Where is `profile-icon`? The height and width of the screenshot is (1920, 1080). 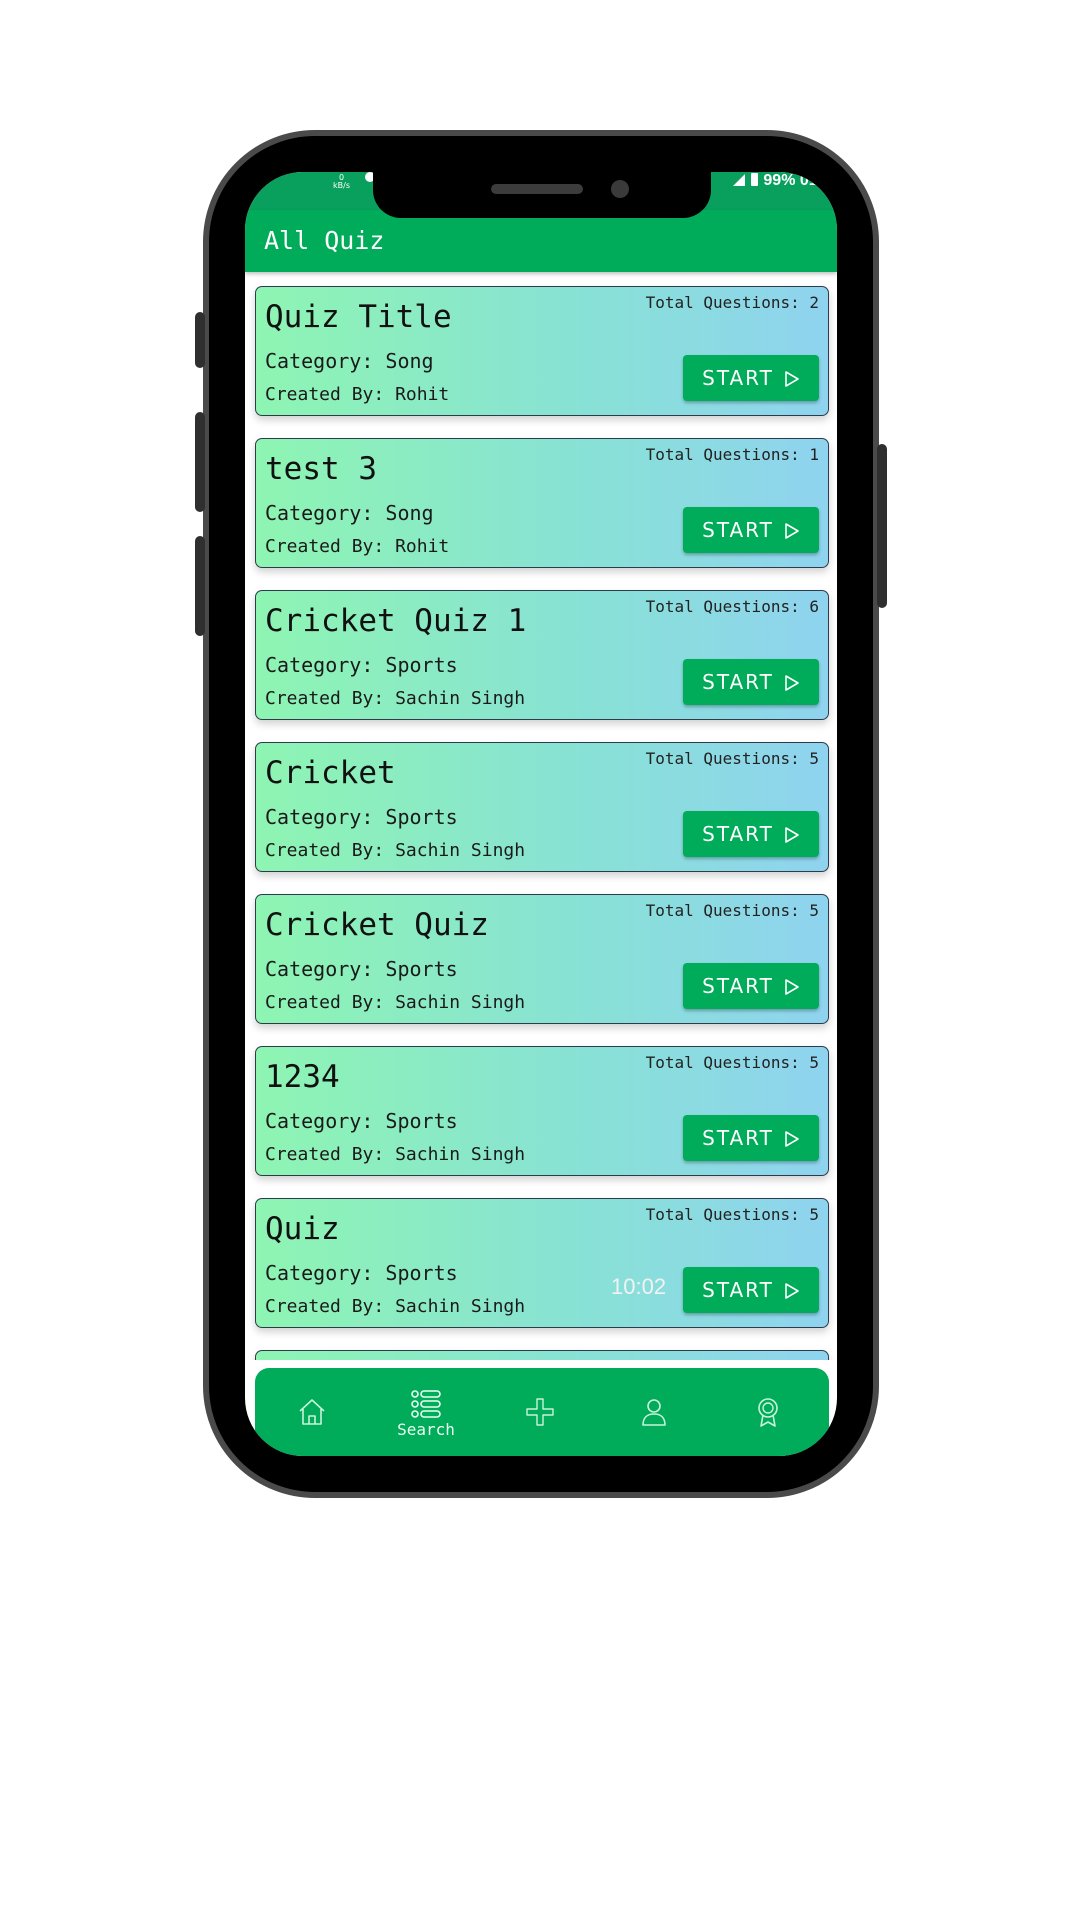 profile-icon is located at coordinates (654, 1412).